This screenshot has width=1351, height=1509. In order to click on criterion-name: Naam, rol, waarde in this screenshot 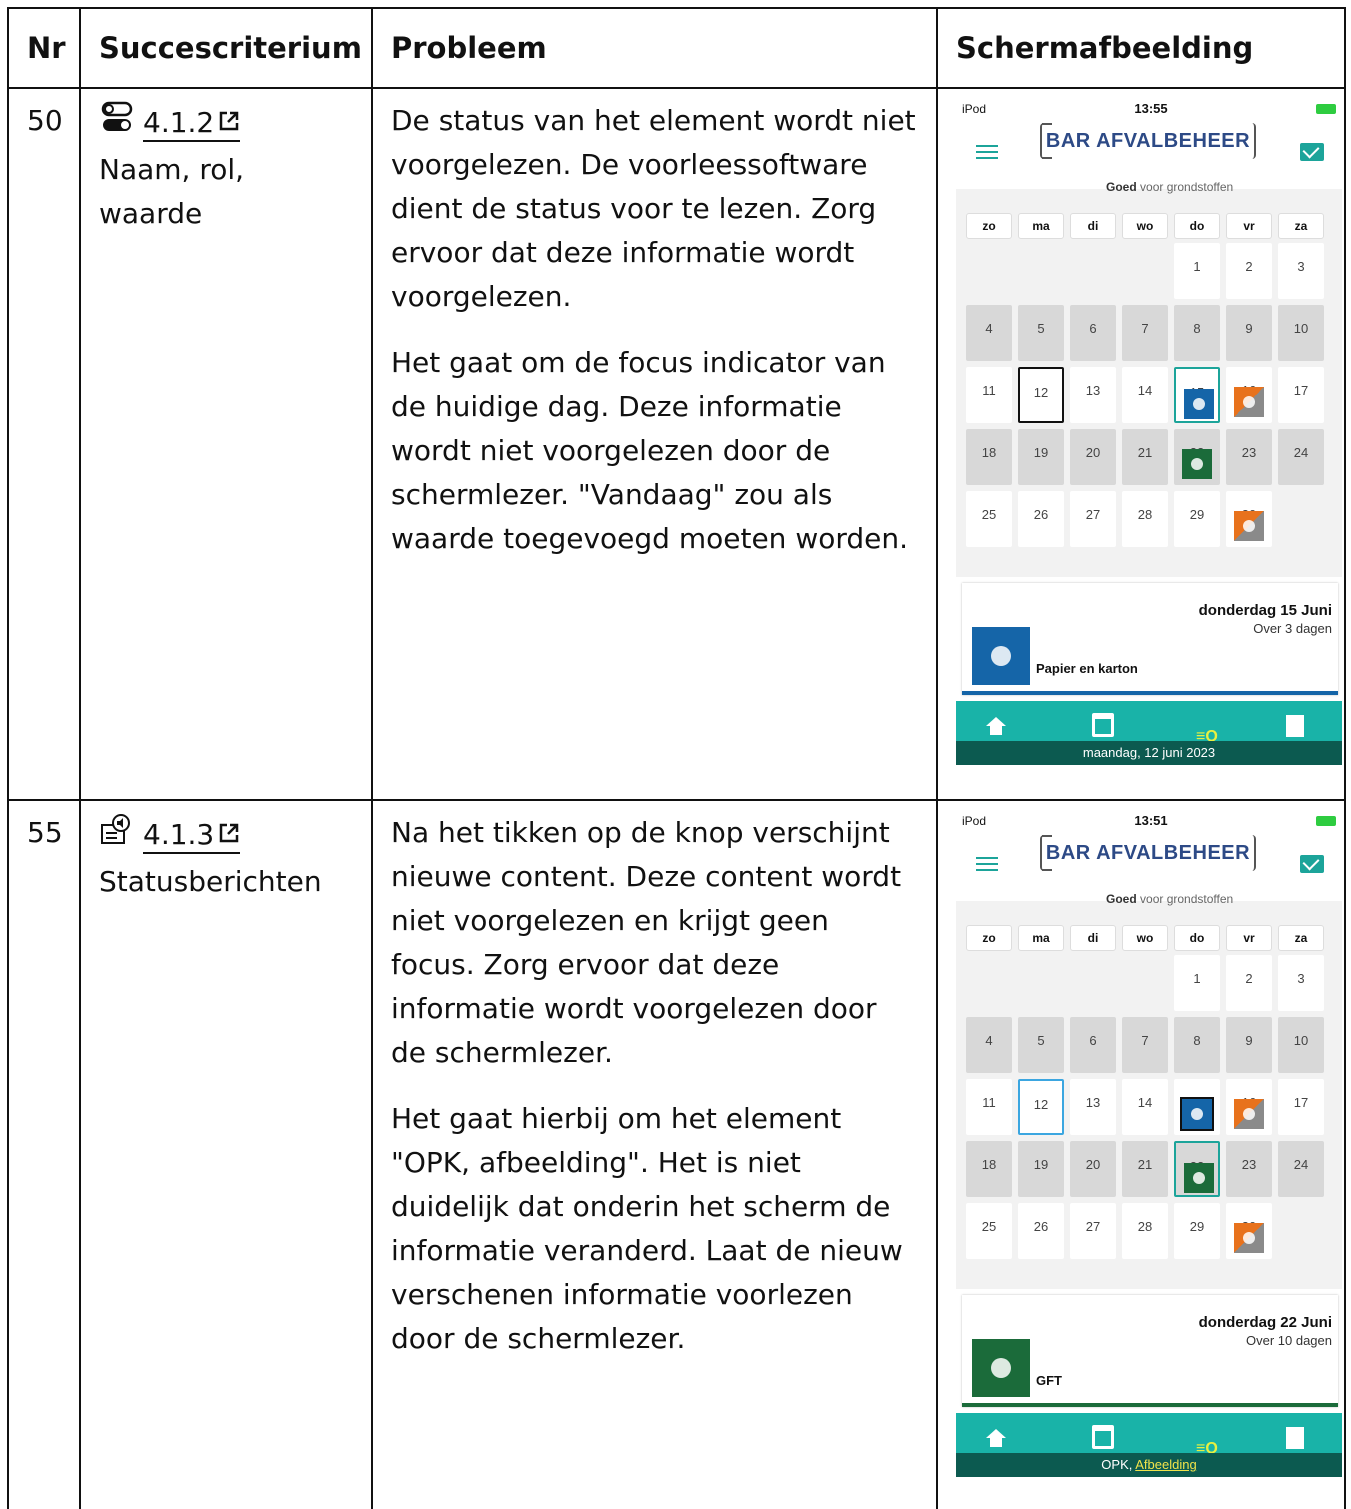, I will do `click(172, 191)`.